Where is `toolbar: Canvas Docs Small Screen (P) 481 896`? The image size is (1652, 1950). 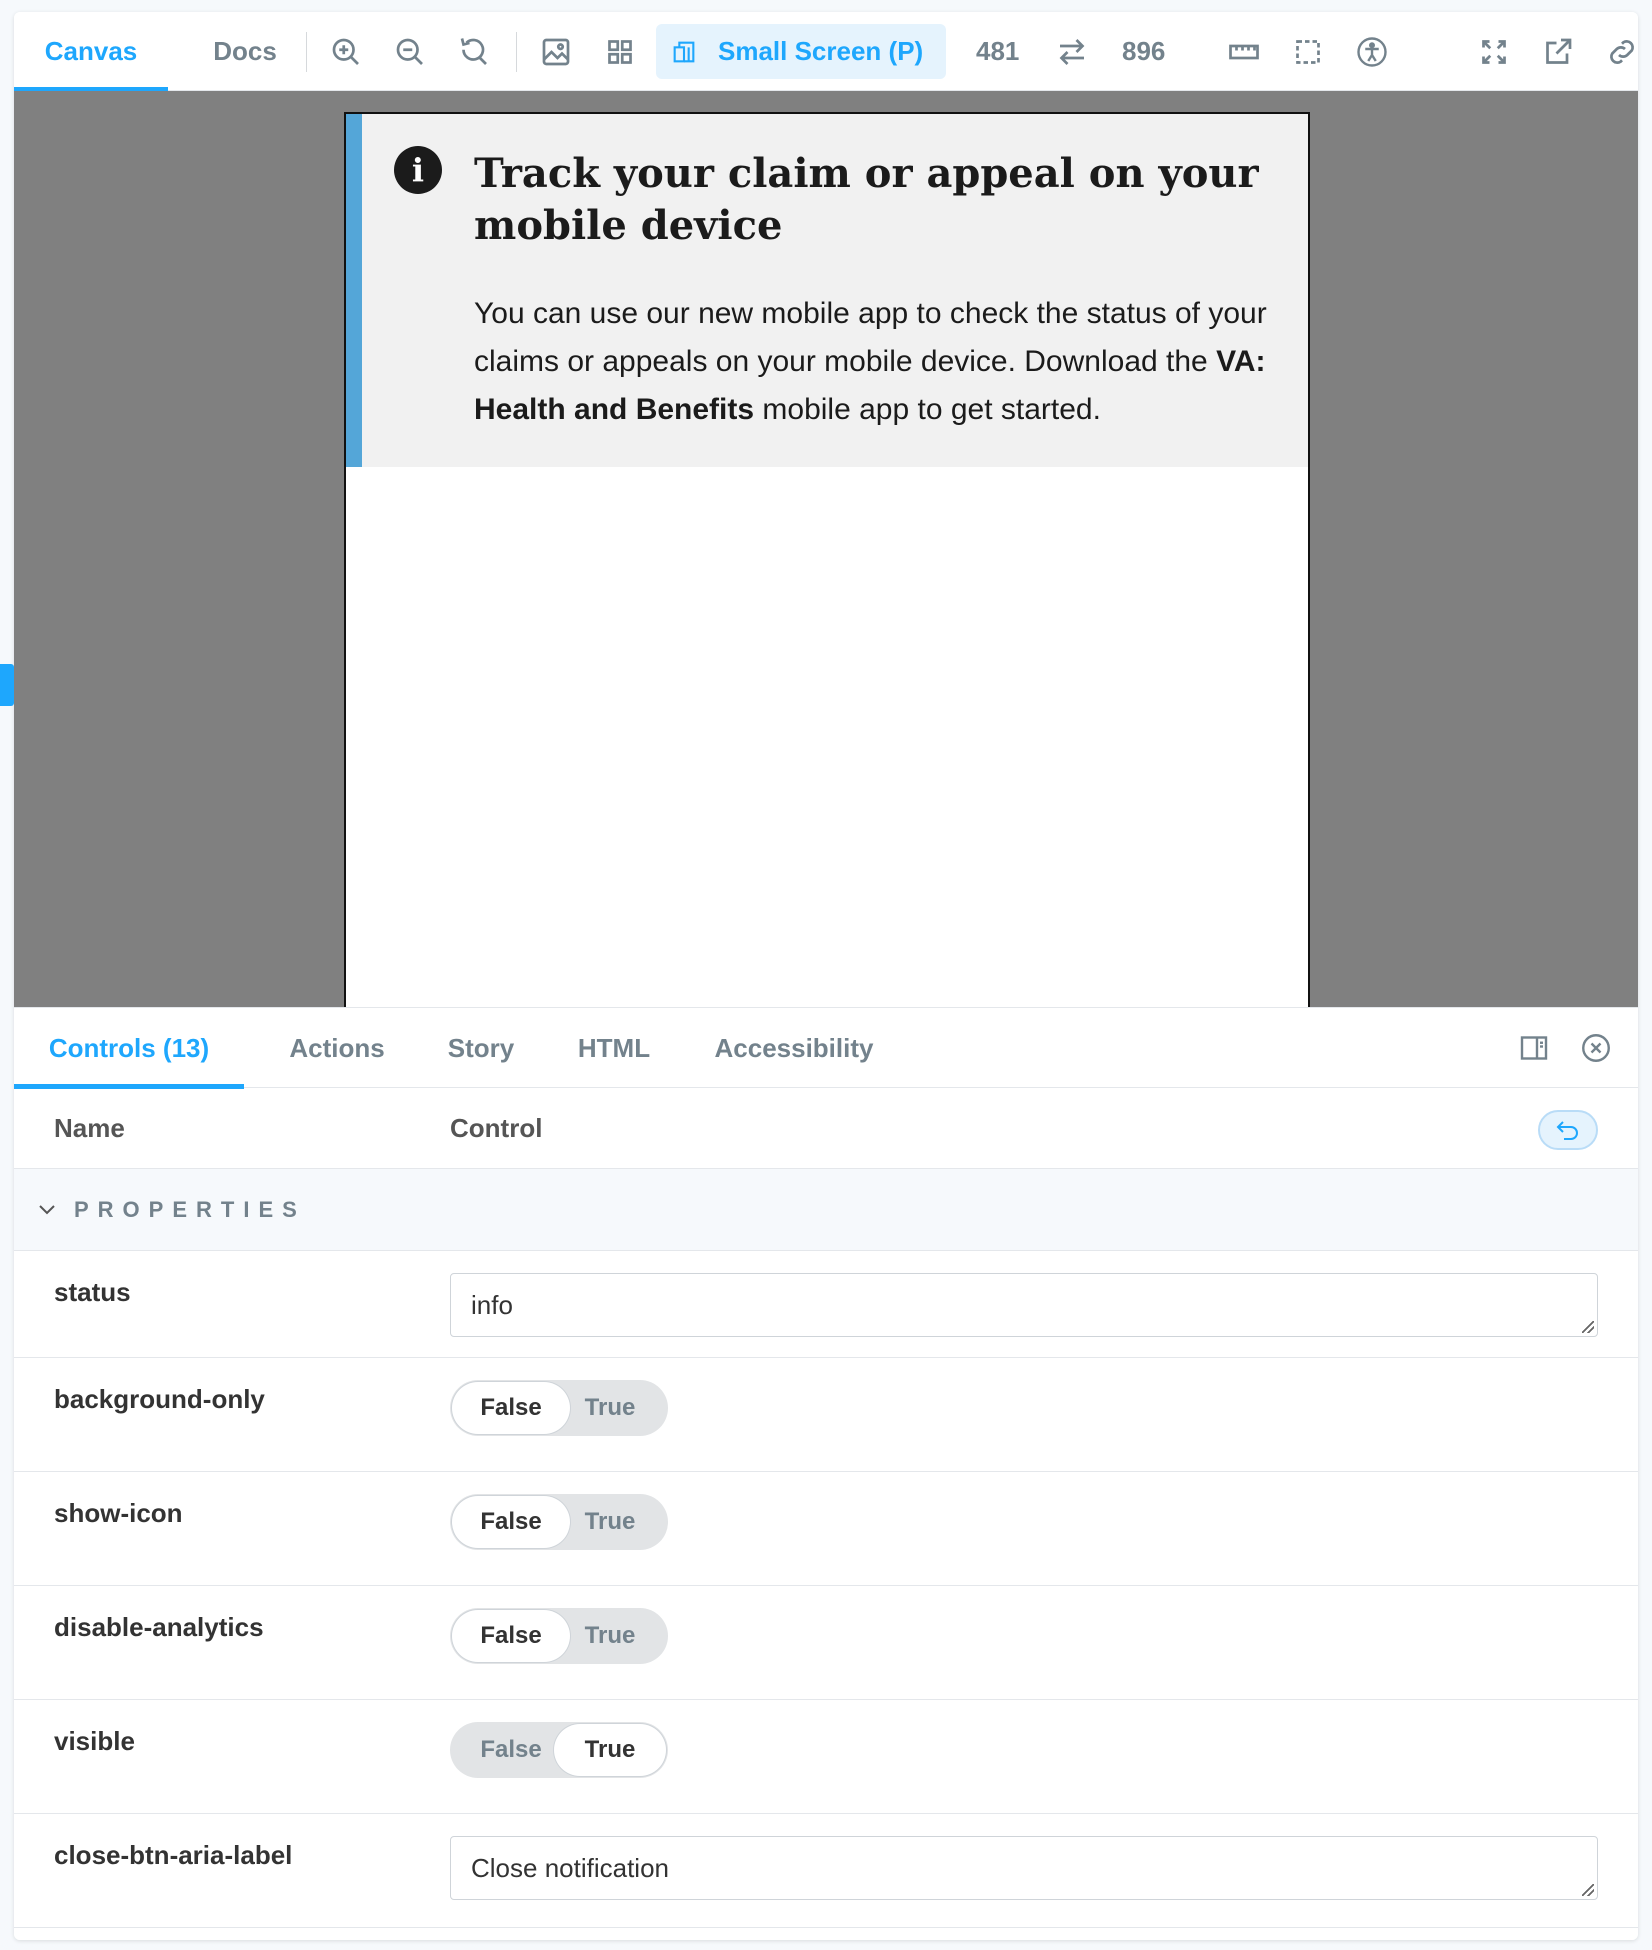
toolbar: Canvas Docs Small Screen (P) 481 896 is located at coordinates (826, 52).